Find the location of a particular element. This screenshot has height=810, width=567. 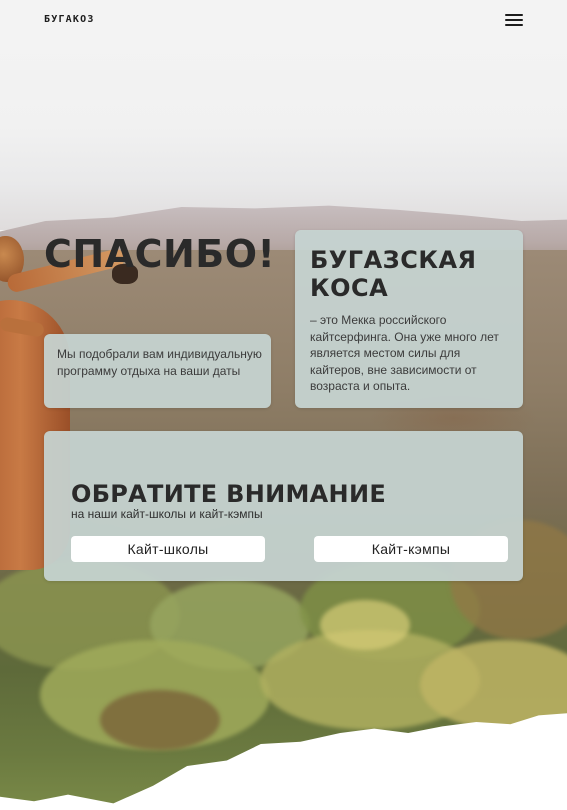

site-logo: БУГАКОЗ is located at coordinates (69, 19).